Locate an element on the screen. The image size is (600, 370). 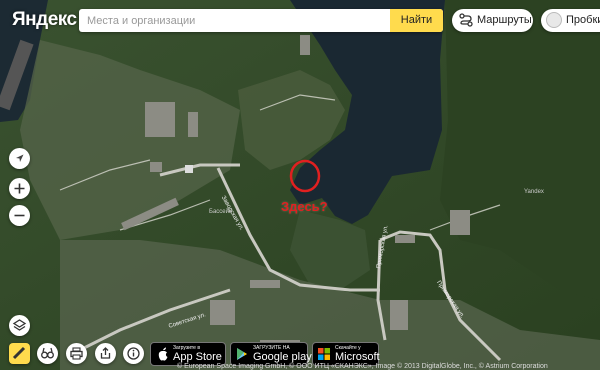
microsoft-icon is located at coordinates (324, 354).